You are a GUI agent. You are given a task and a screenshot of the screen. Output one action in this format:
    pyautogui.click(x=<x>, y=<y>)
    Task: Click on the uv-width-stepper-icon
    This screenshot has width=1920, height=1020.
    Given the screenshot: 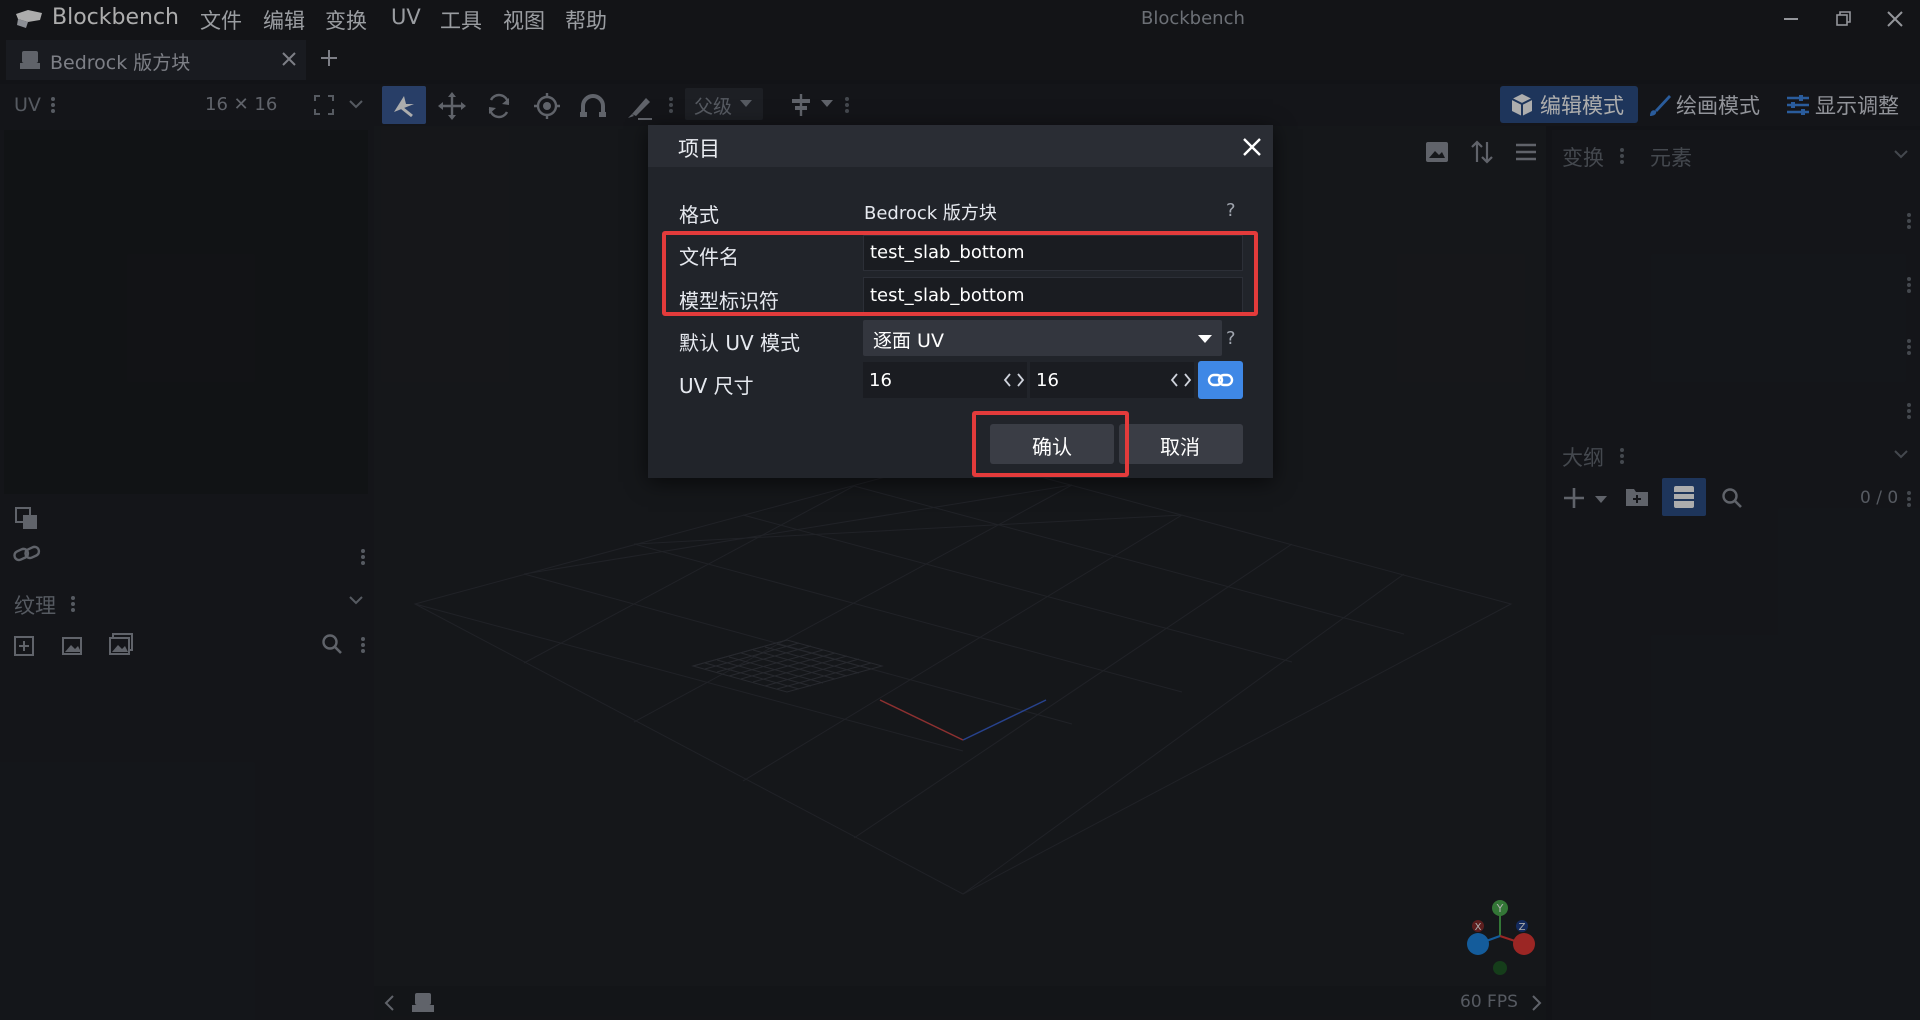 What is the action you would take?
    pyautogui.click(x=1014, y=380)
    